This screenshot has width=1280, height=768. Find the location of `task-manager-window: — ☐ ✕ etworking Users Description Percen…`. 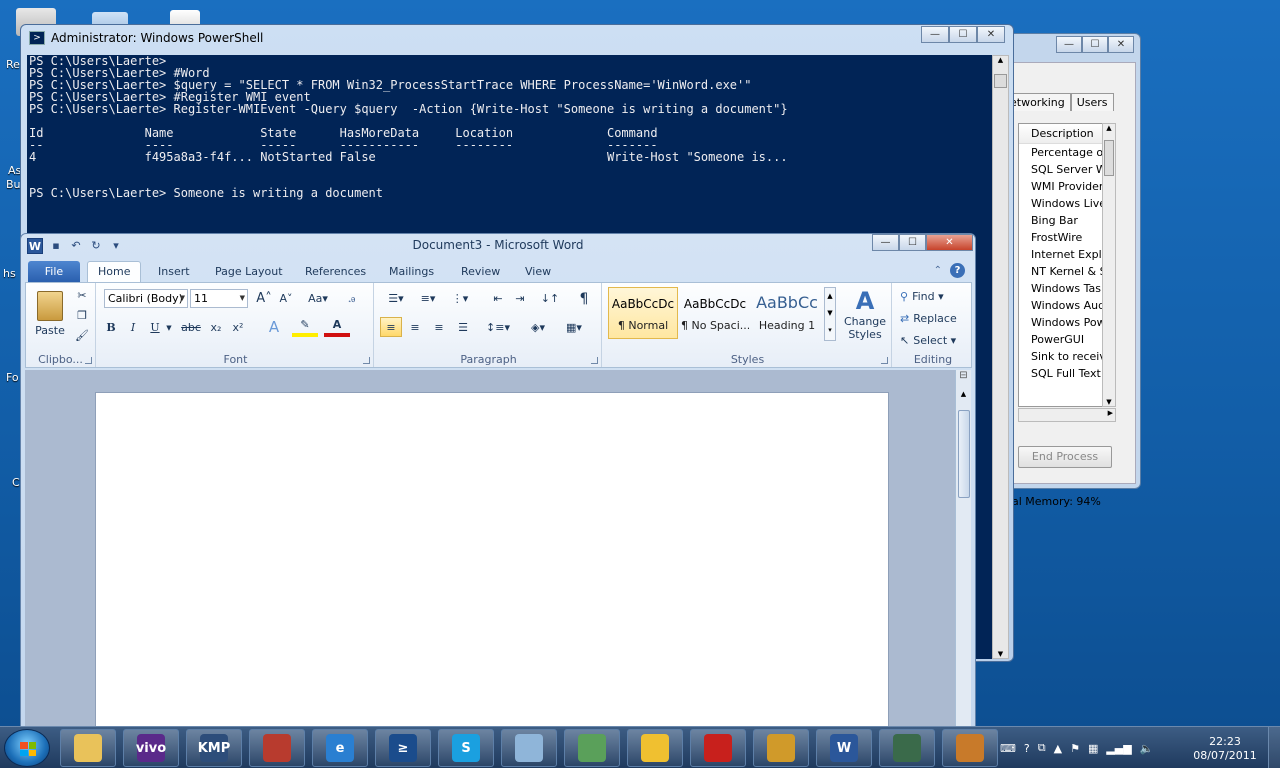

task-manager-window: — ☐ ✕ etworking Users Description Percen… is located at coordinates (1070, 270).